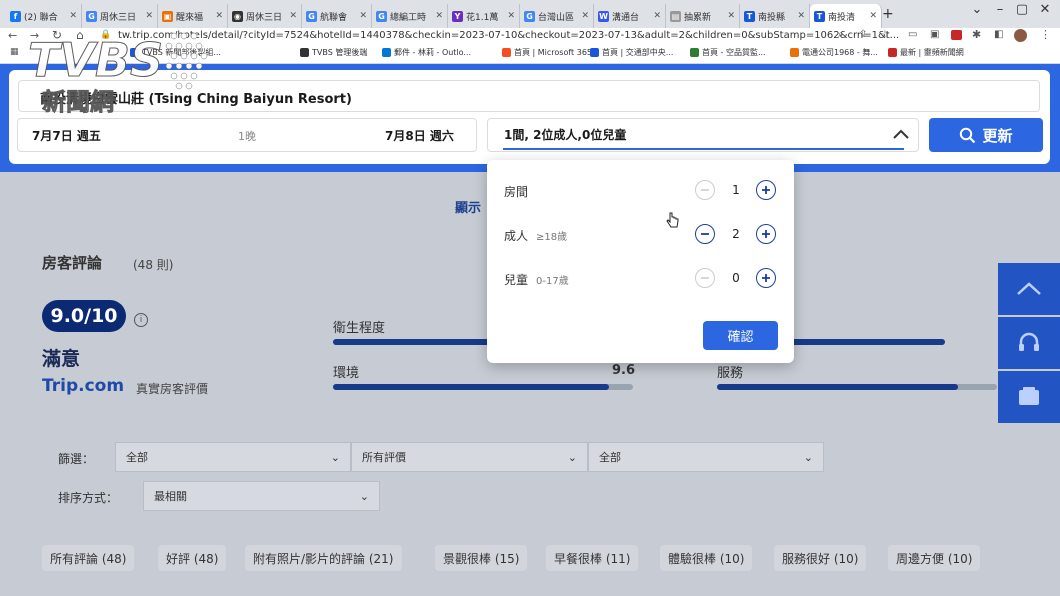 This screenshot has width=1060, height=596. What do you see at coordinates (794, 52) in the screenshot?
I see `bookmark-favicon-icon` at bounding box center [794, 52].